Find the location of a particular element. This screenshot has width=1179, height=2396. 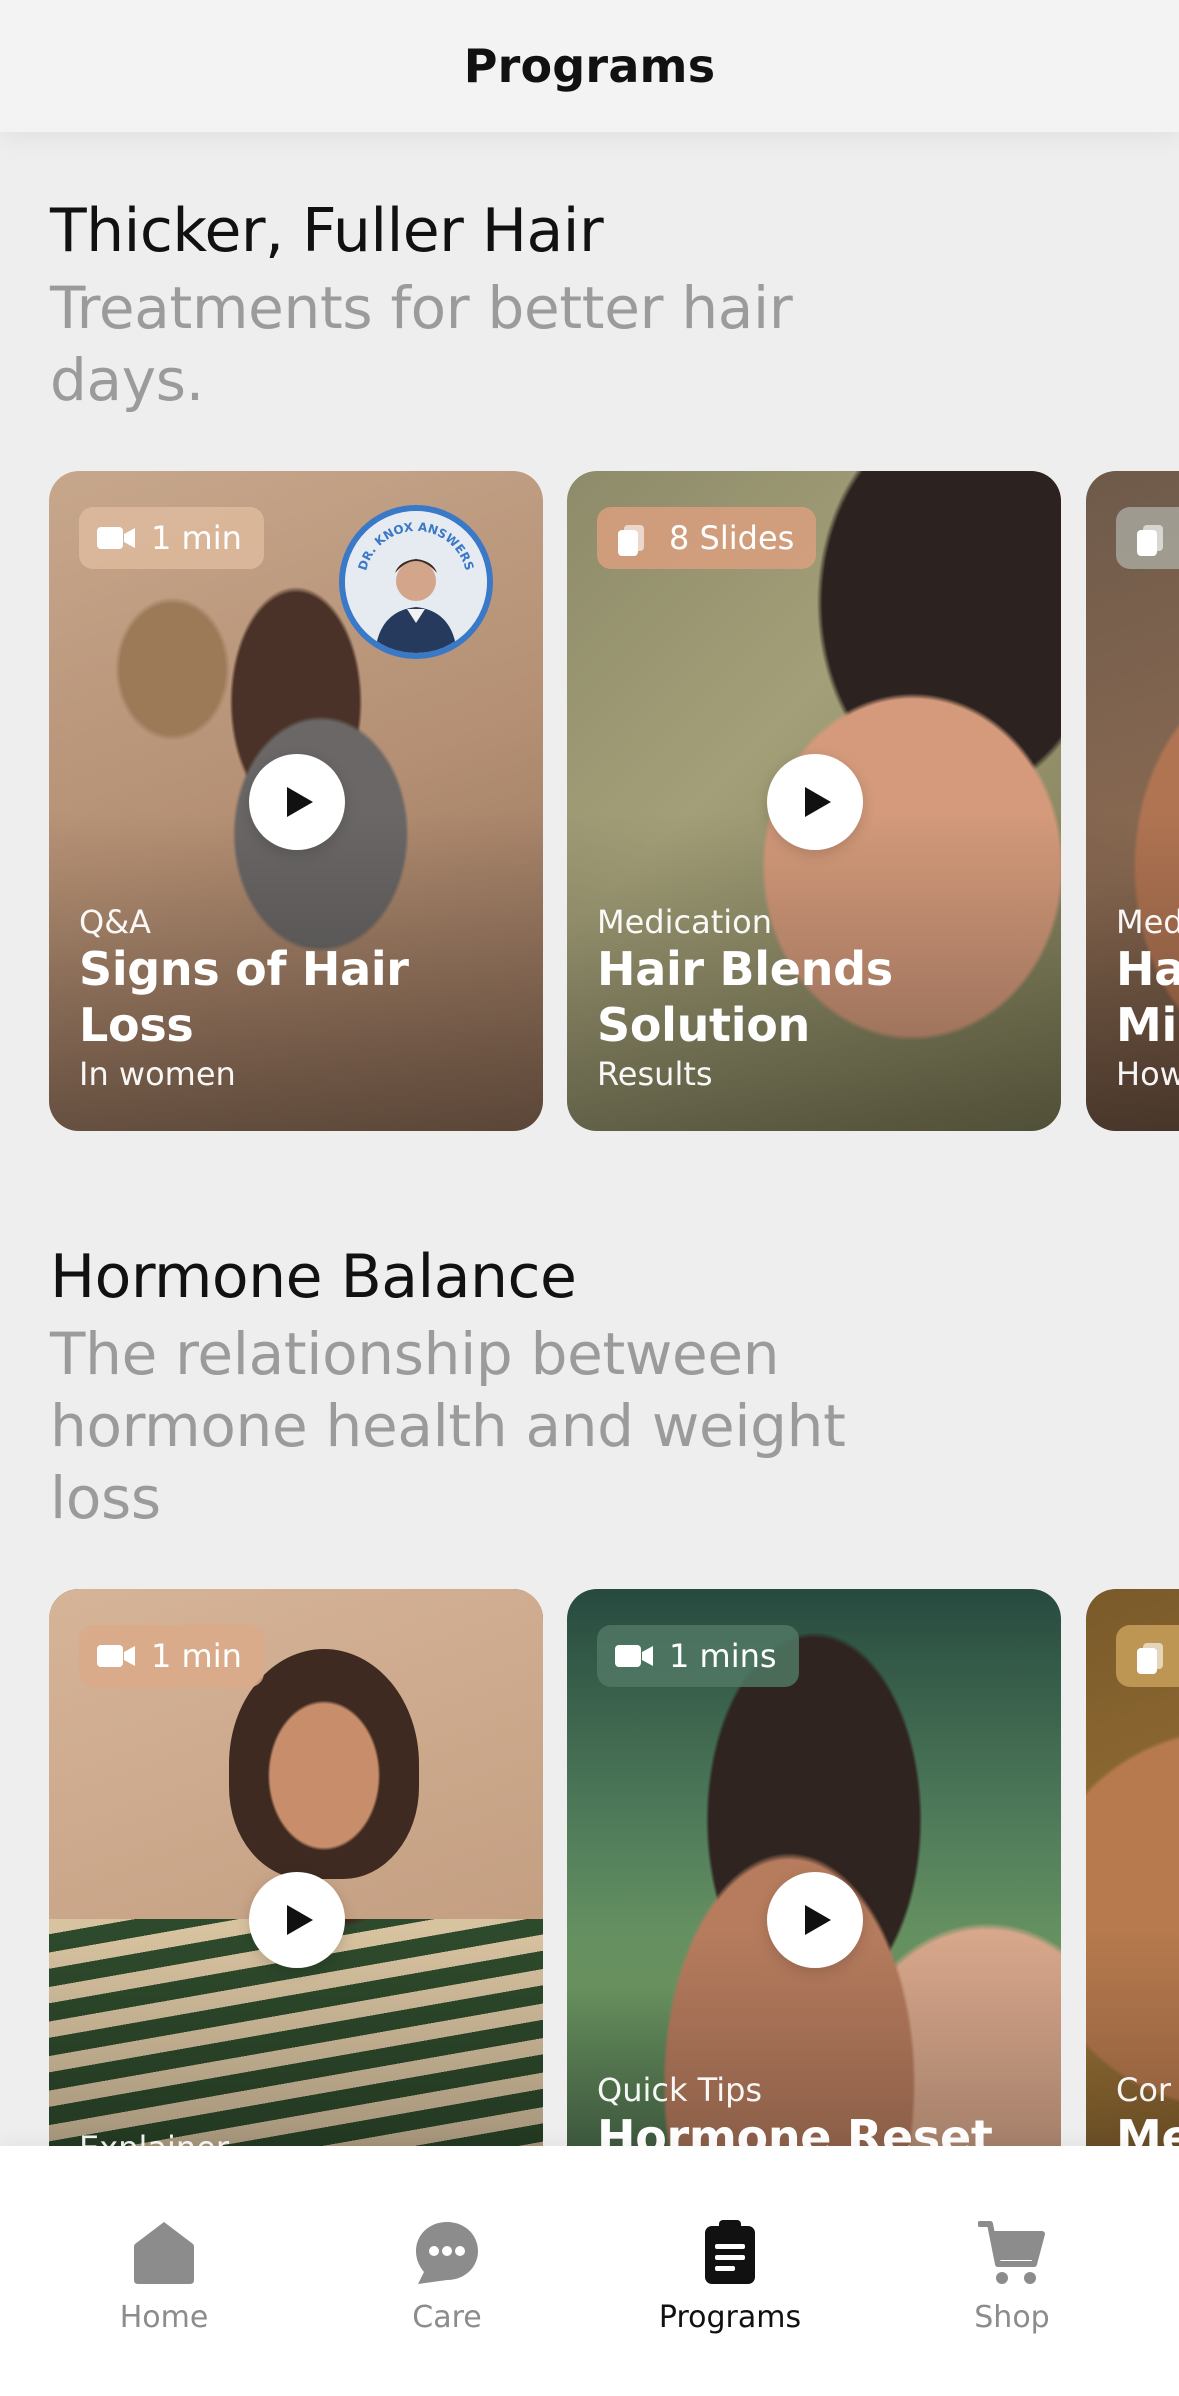

card-description: How is located at coordinates (1147, 1074).